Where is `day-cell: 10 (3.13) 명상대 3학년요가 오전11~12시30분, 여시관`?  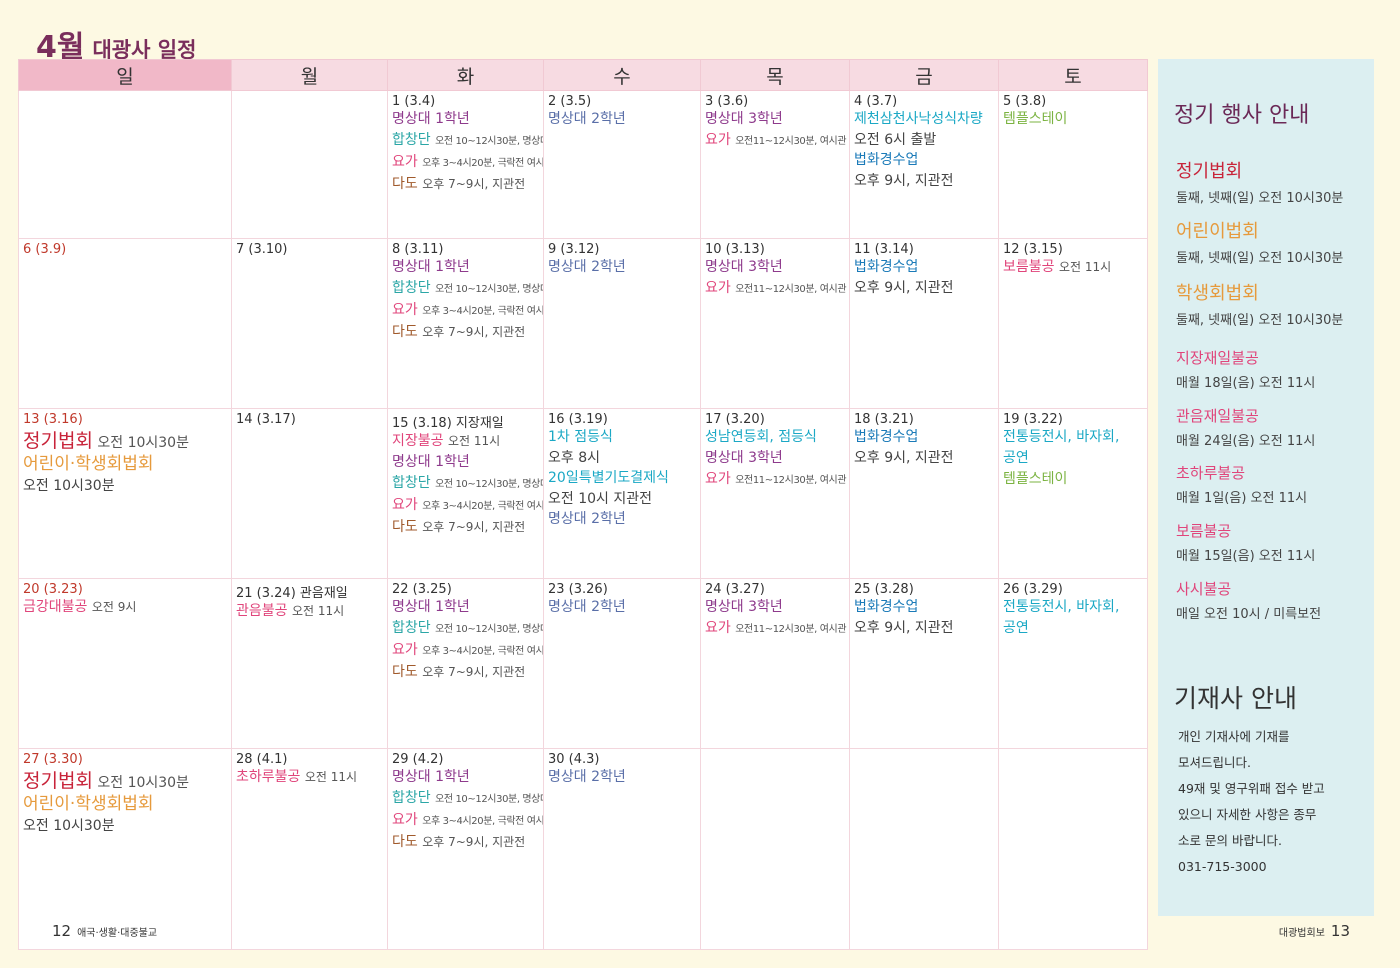
day-cell: 10 (3.13) 명상대 3학년요가 오전11~12시30분, 여시관 is located at coordinates (775, 323).